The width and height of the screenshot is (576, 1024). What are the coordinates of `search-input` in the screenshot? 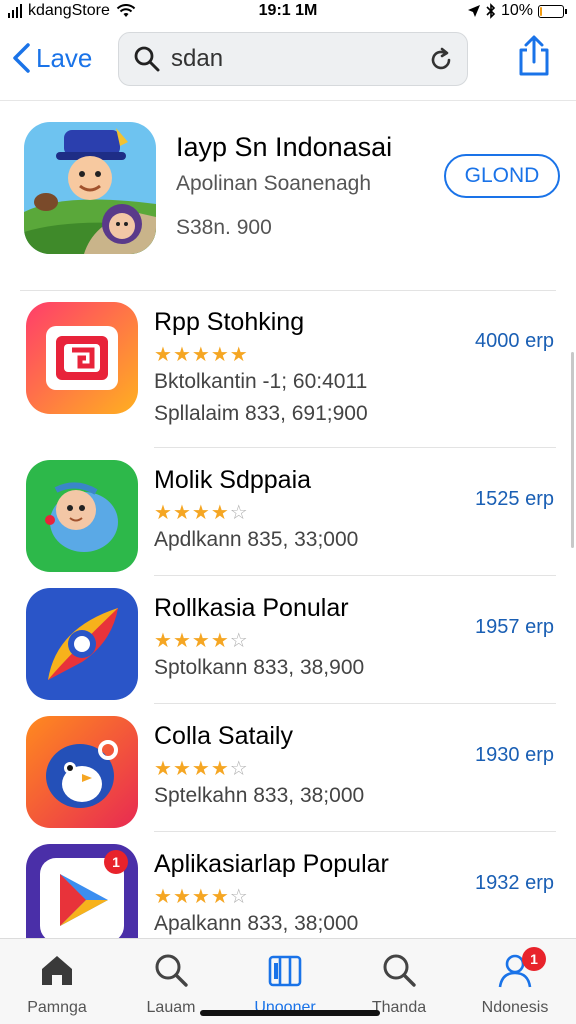 It's located at (291, 59).